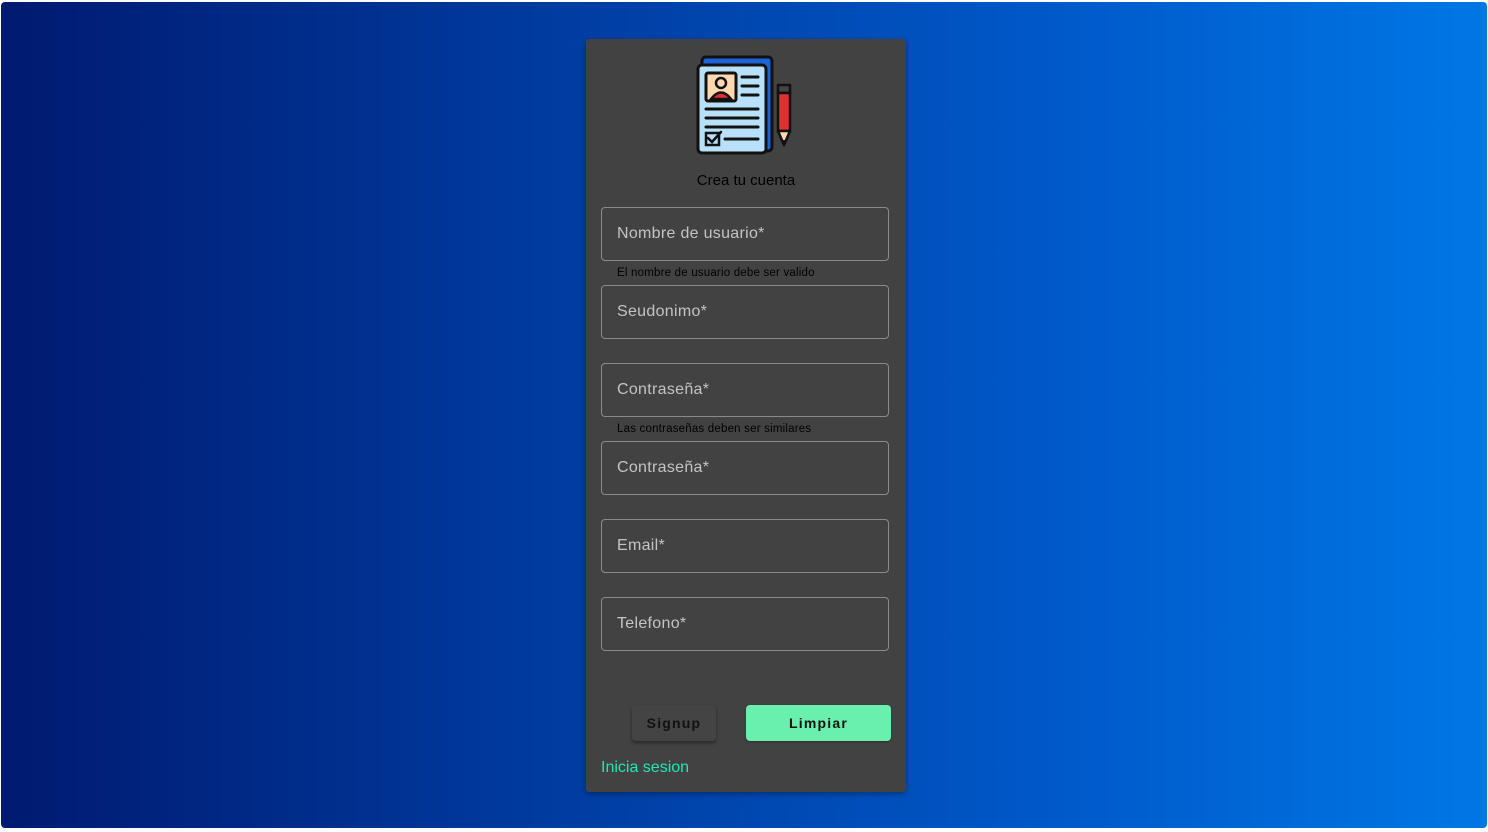 The image size is (1488, 832). I want to click on username-hint: El nombre de usuario debe ser valido, so click(716, 273).